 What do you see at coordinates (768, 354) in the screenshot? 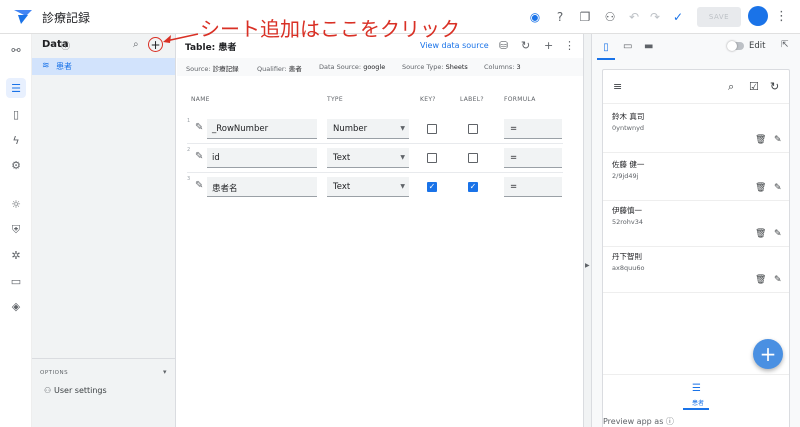
I see `add-record-fab: +` at bounding box center [768, 354].